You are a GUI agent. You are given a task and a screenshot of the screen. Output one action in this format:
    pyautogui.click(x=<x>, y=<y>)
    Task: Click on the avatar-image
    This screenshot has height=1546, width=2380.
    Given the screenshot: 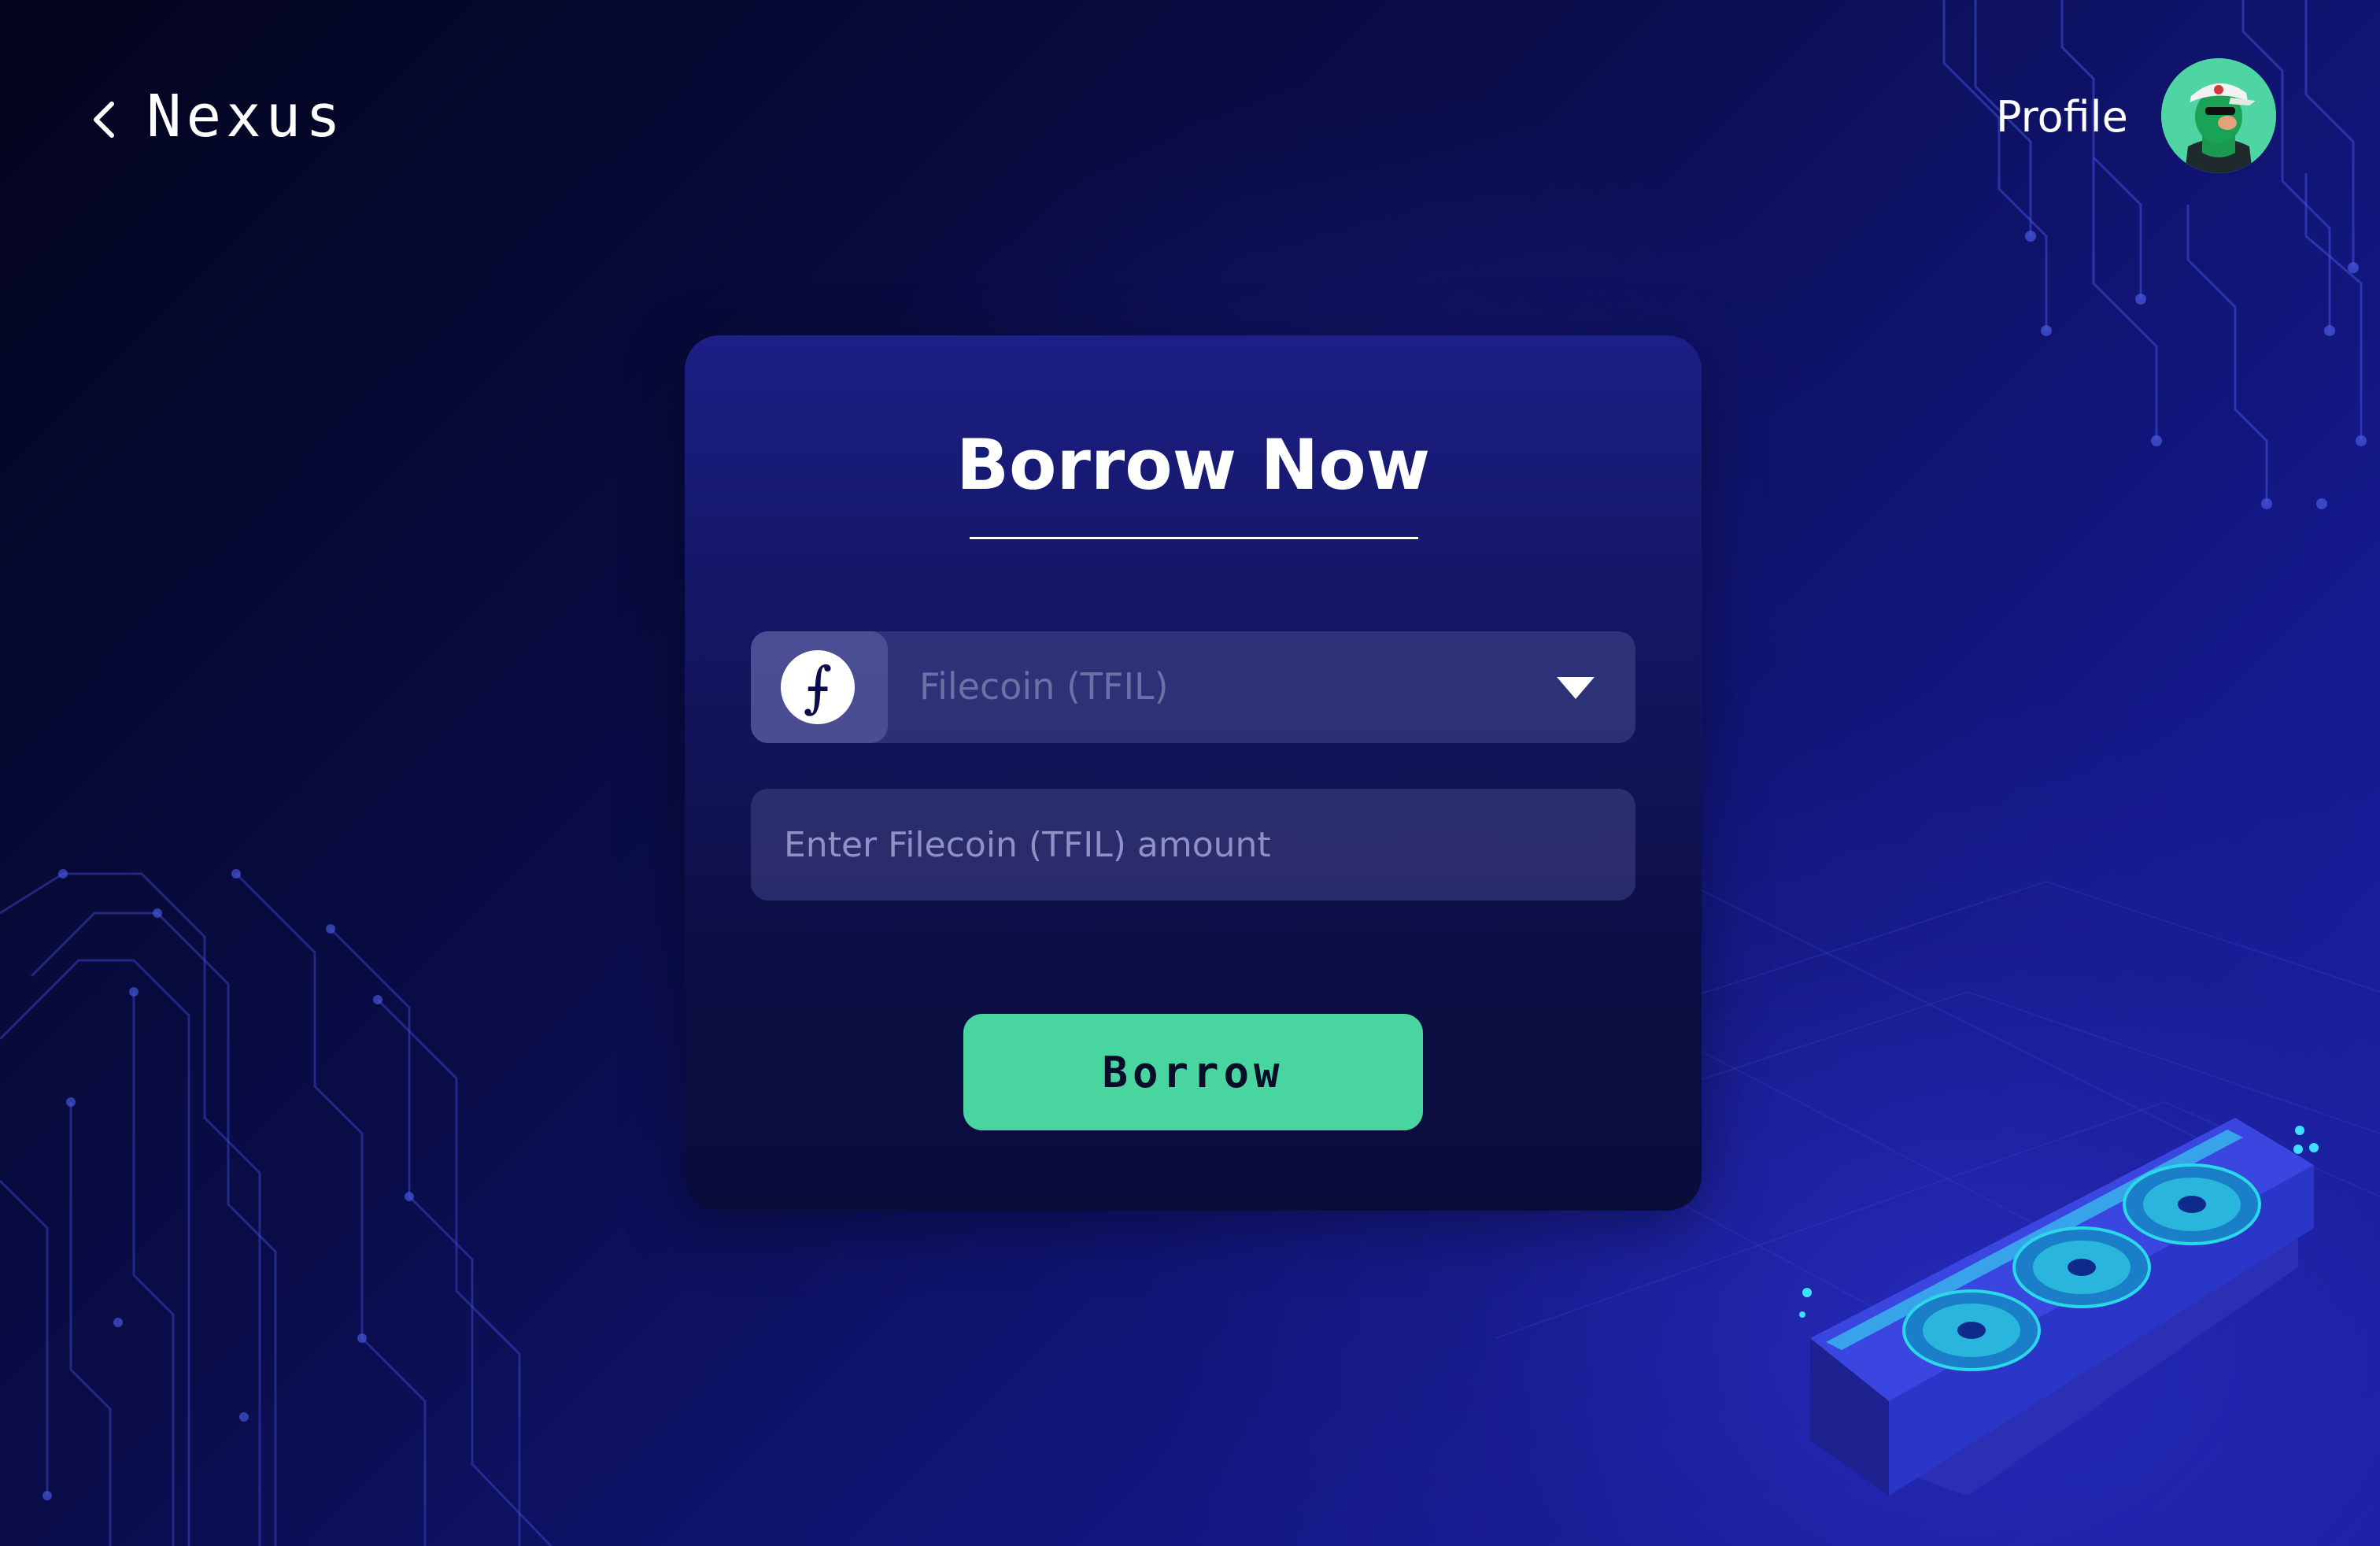 What is the action you would take?
    pyautogui.click(x=2218, y=116)
    